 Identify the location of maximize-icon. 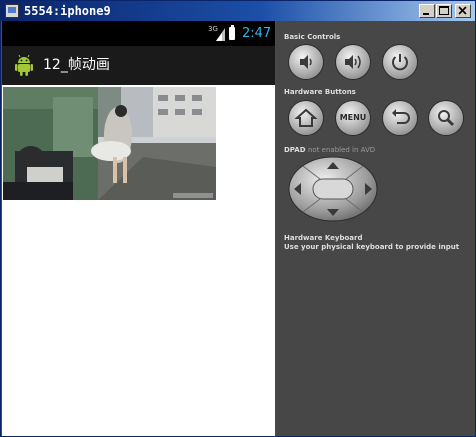
(444, 10).